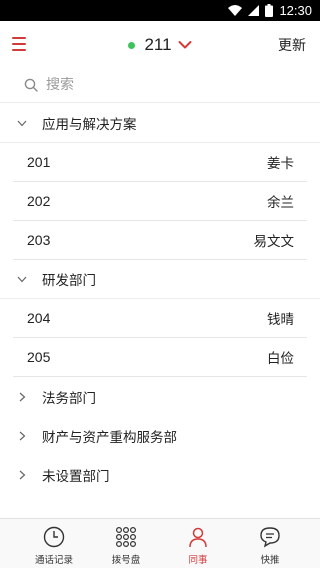 Image resolution: width=320 pixels, height=568 pixels. I want to click on contact-row: 204 钱晴, so click(160, 318).